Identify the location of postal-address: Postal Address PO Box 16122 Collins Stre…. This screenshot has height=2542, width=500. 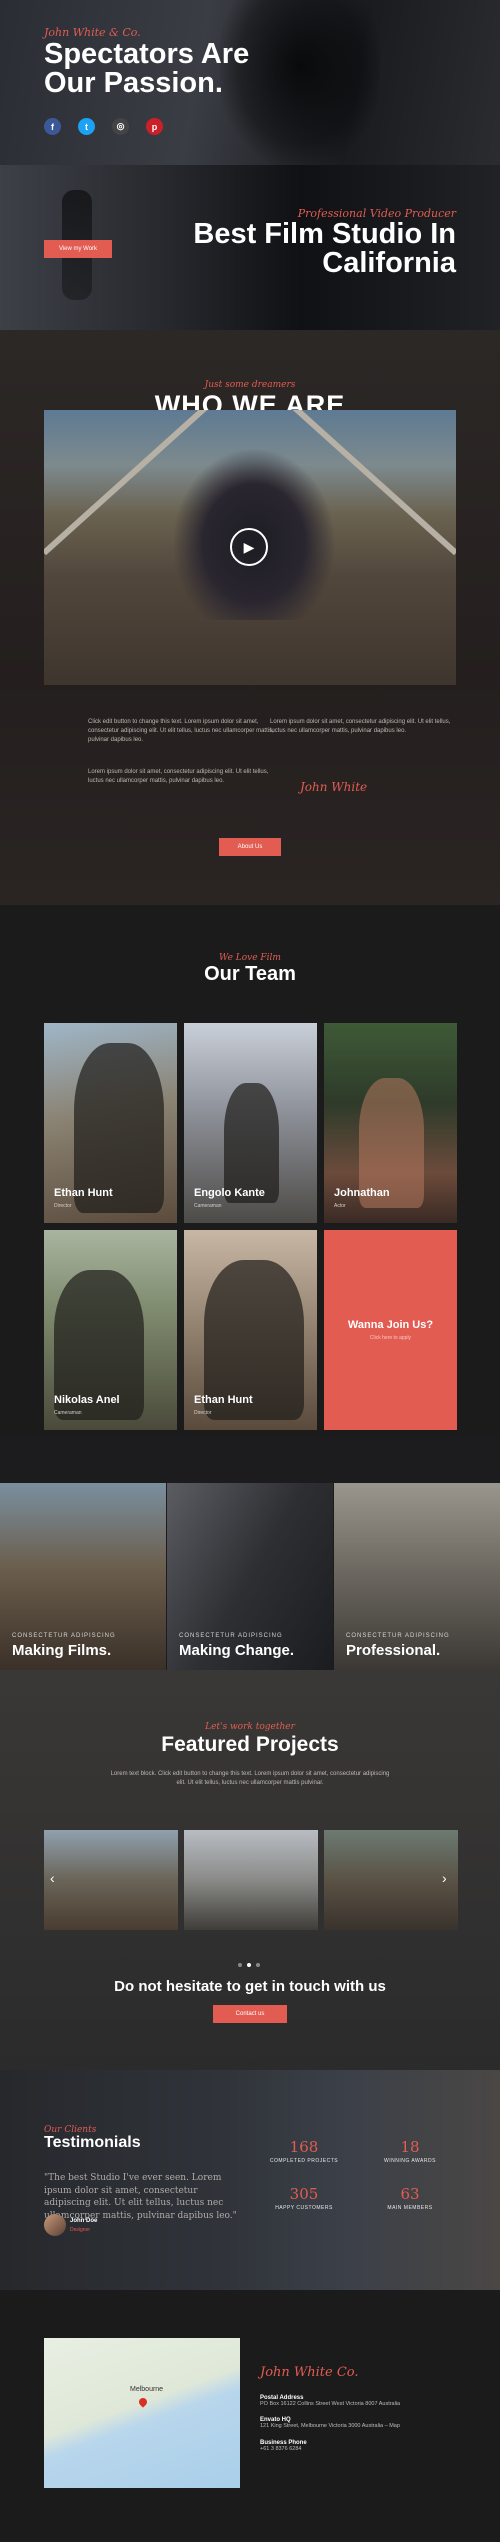
(330, 2401).